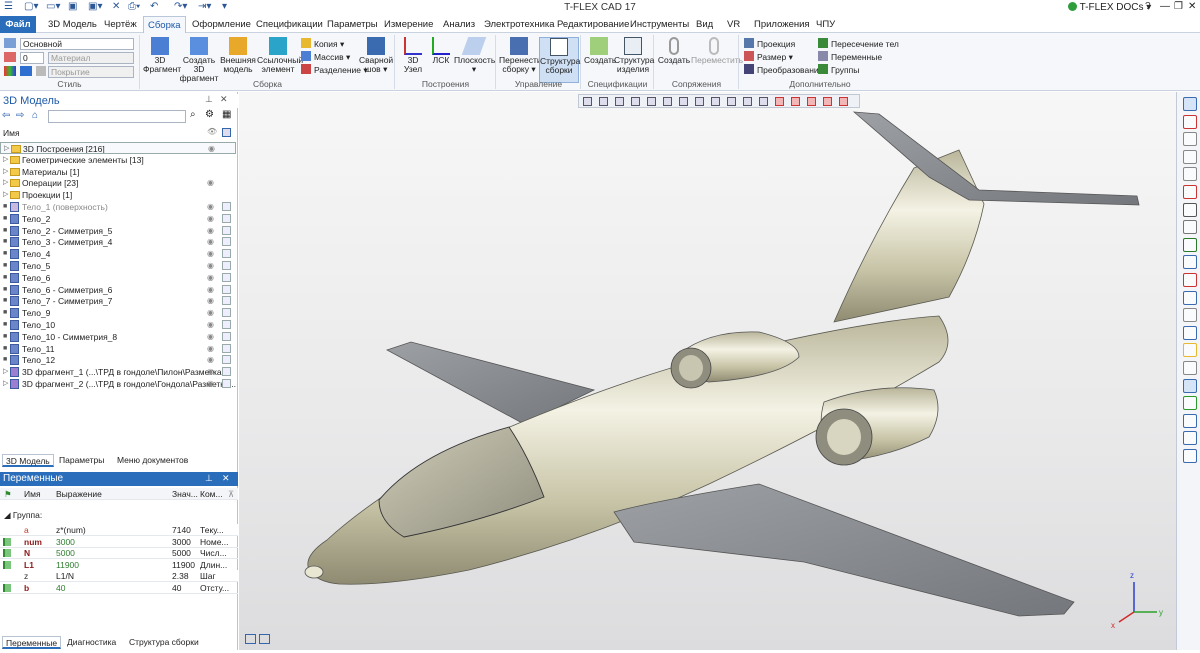  What do you see at coordinates (1190, 104) in the screenshot?
I see `properties-icon` at bounding box center [1190, 104].